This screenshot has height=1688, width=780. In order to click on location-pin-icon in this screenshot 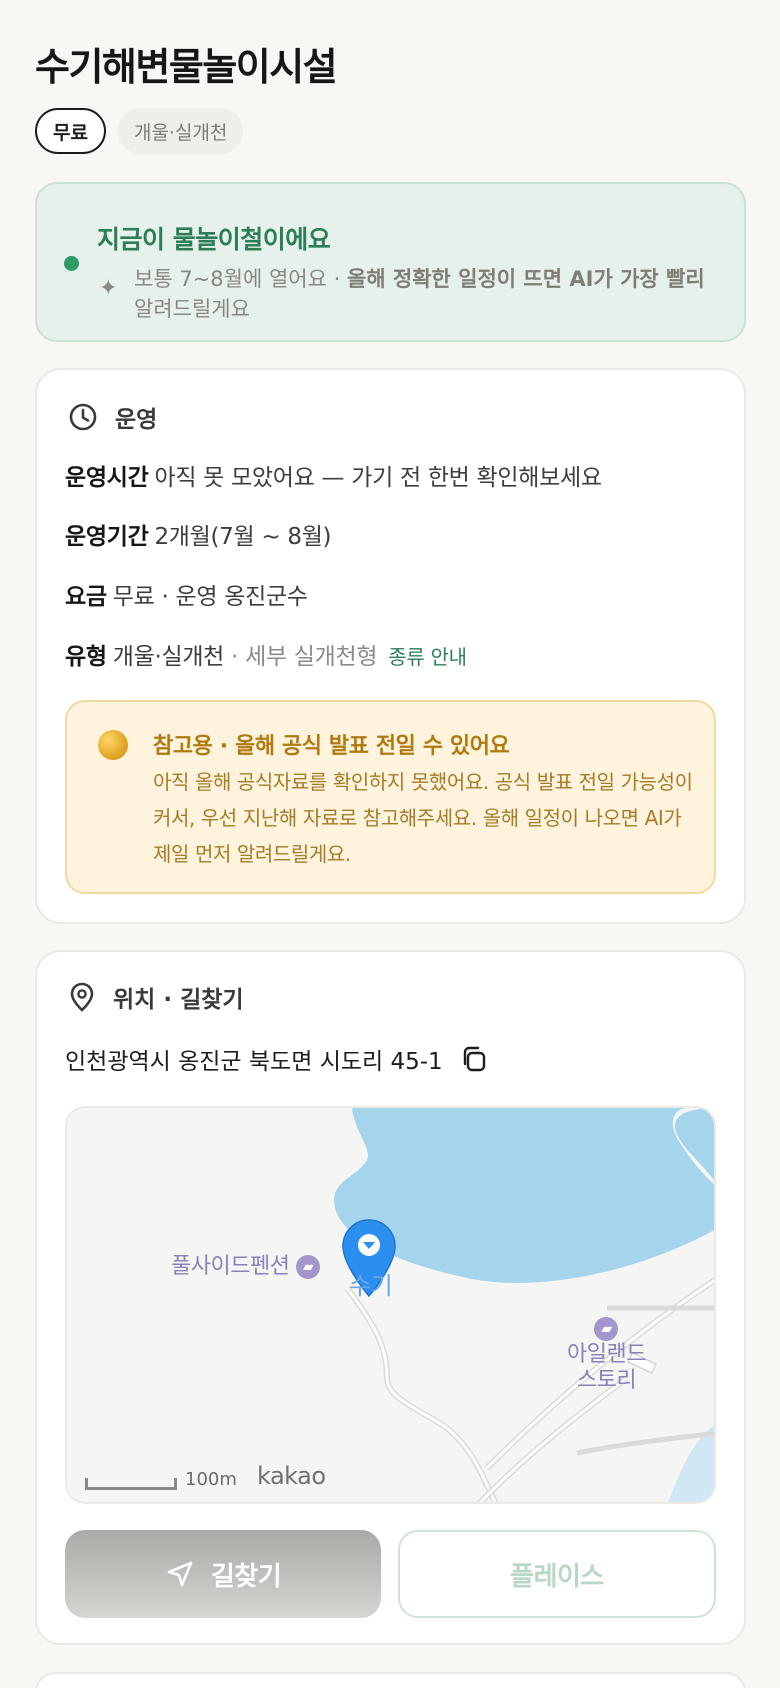, I will do `click(82, 997)`.